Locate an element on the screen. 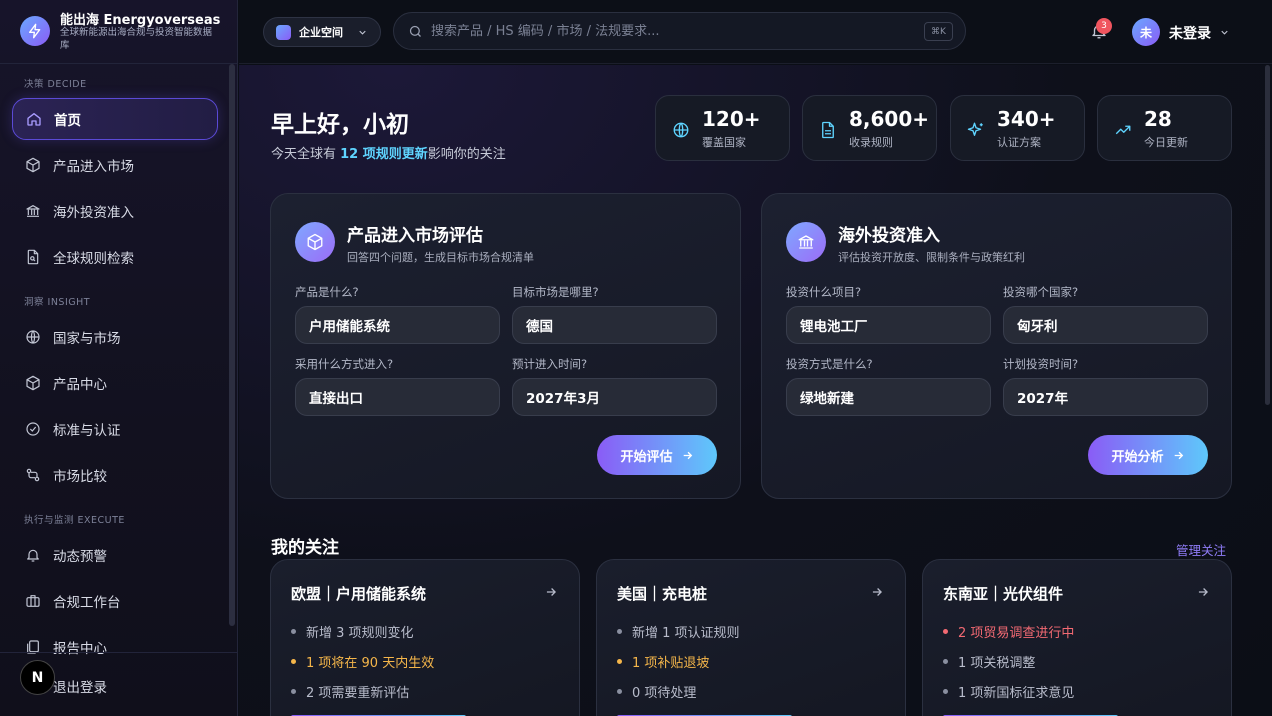  trend-up-icon is located at coordinates (1123, 130).